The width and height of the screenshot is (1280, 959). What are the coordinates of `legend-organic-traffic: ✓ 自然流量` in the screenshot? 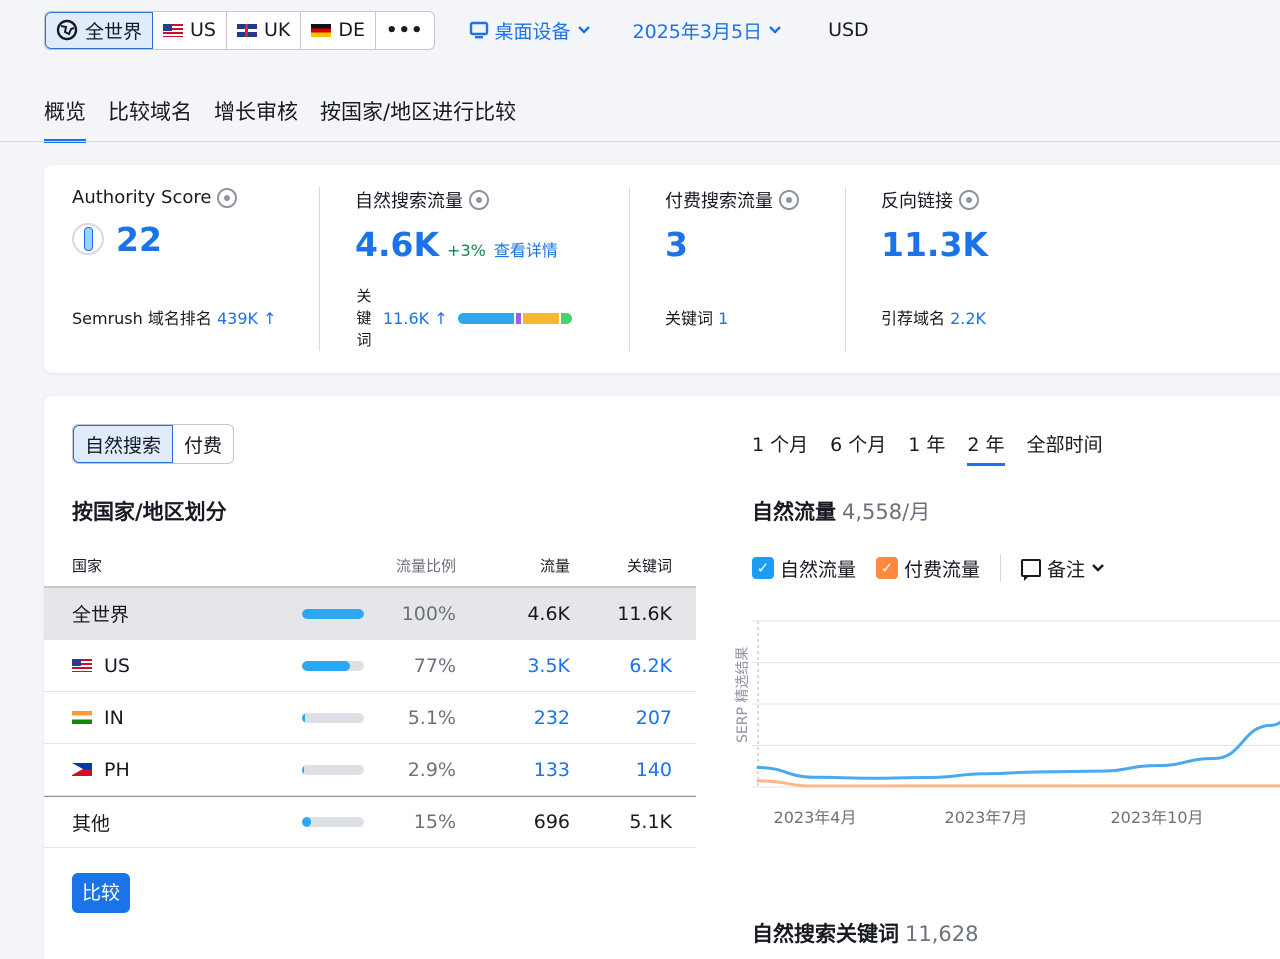 It's located at (804, 568).